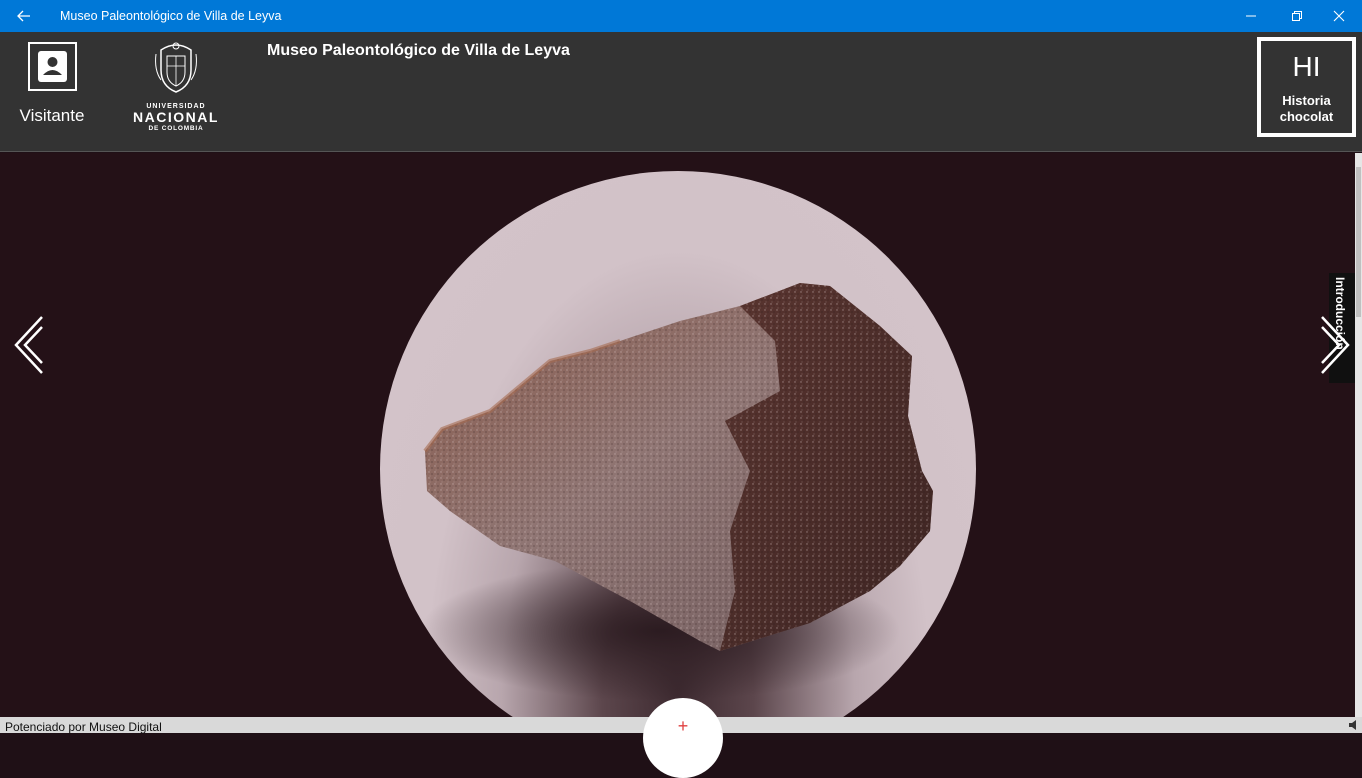 Image resolution: width=1362 pixels, height=778 pixels. What do you see at coordinates (1358, 435) in the screenshot?
I see `vertical-scrollbar` at bounding box center [1358, 435].